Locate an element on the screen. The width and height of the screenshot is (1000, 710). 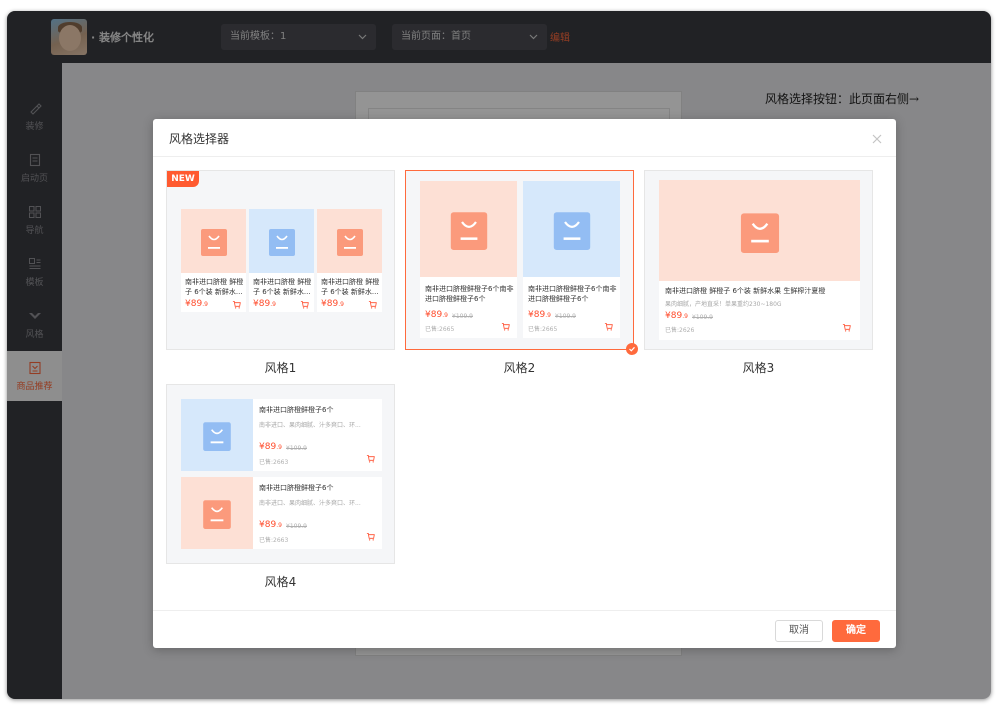
sold-count: 已售:2626 is located at coordinates (680, 330).